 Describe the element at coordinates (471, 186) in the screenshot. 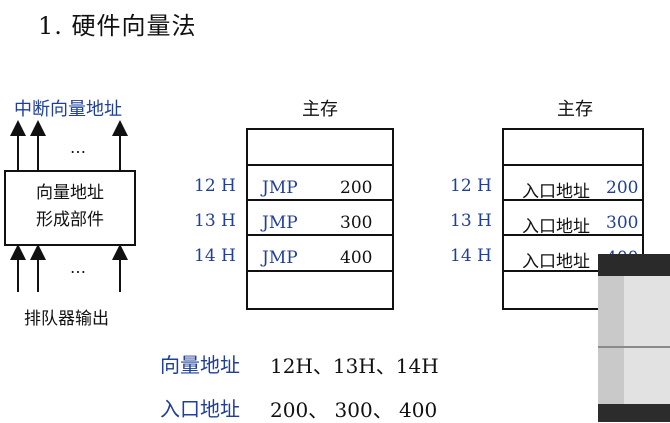

I see `mem2-addr-12h: 12 H` at that location.